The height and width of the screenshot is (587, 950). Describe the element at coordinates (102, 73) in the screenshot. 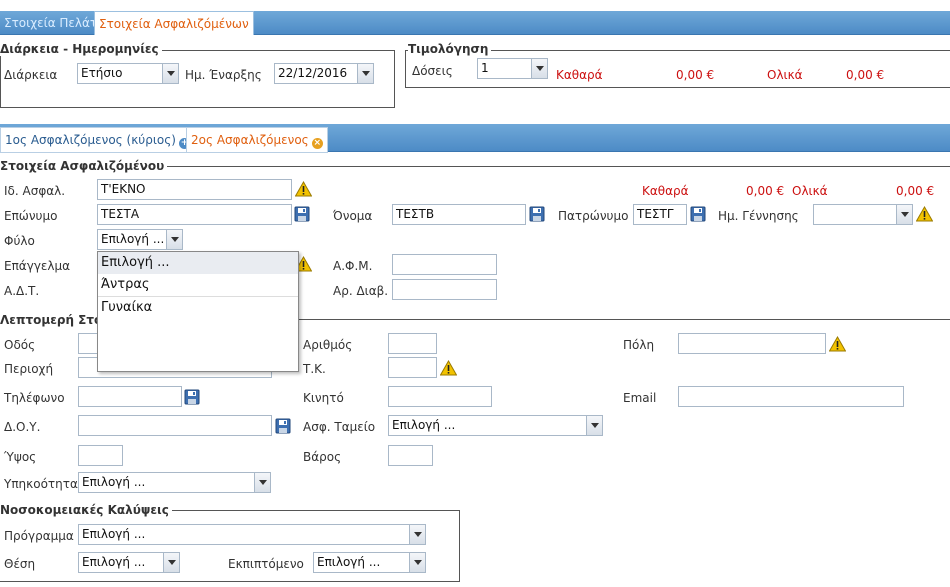

I see `duration-select-value: Ετήσιο` at that location.